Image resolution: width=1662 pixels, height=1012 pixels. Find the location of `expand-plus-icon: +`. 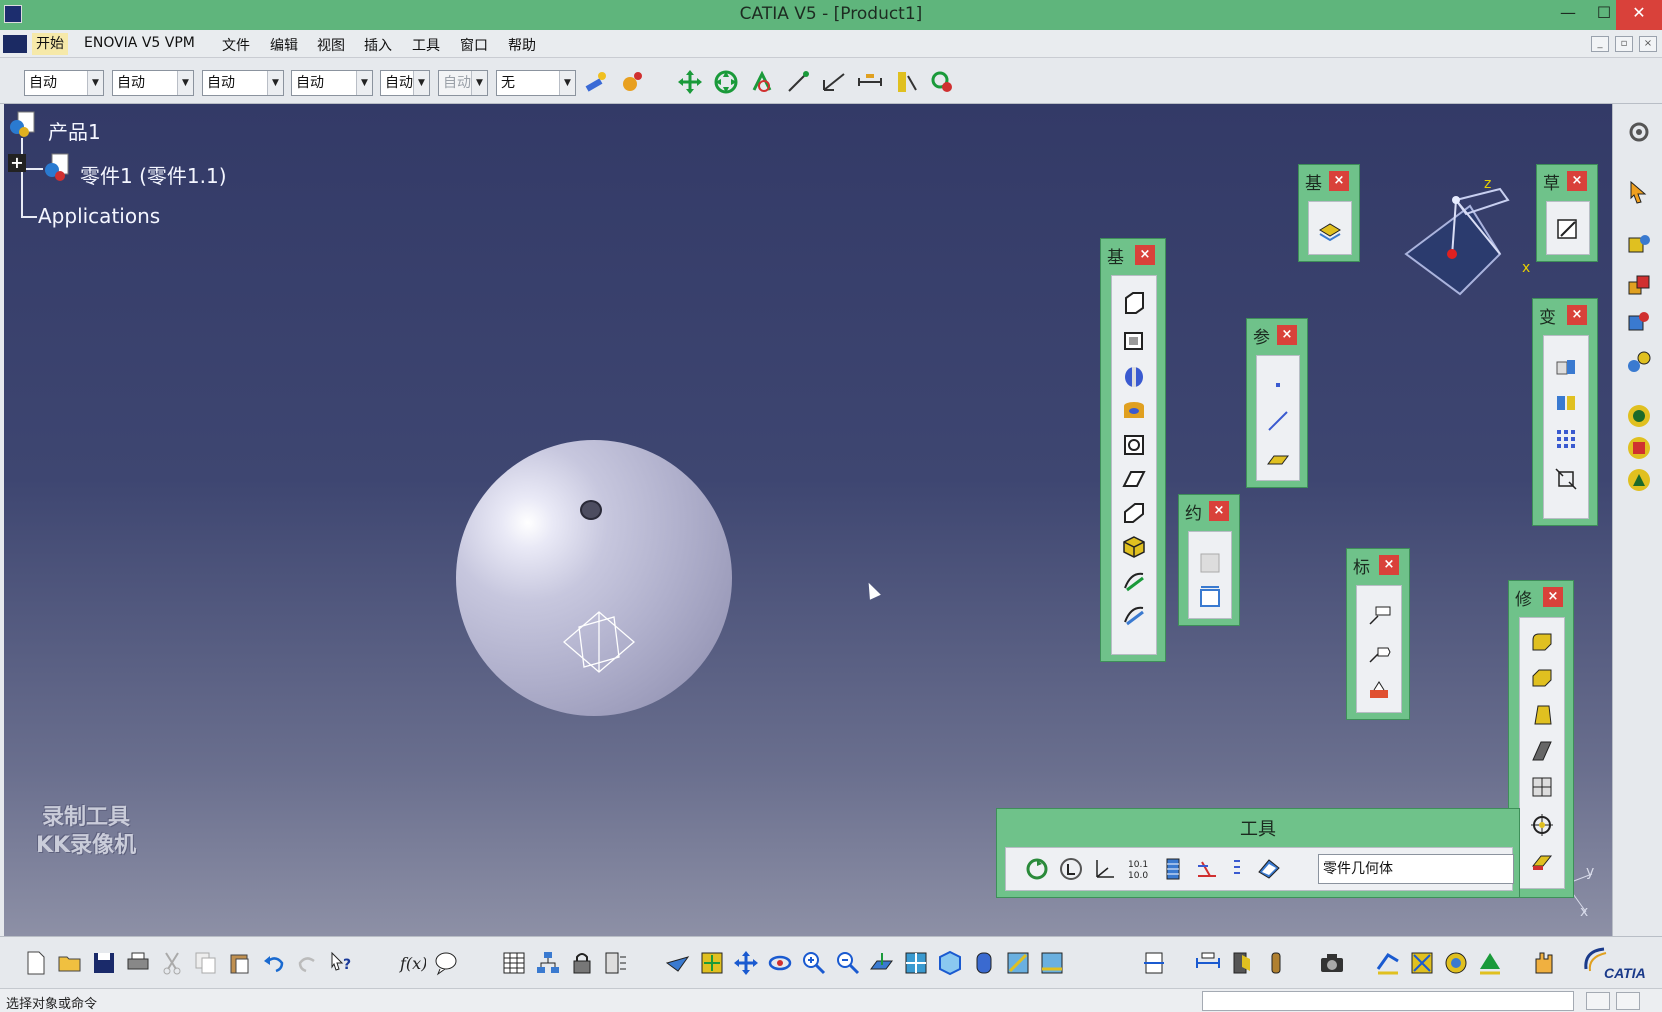

expand-plus-icon: + is located at coordinates (17, 163).